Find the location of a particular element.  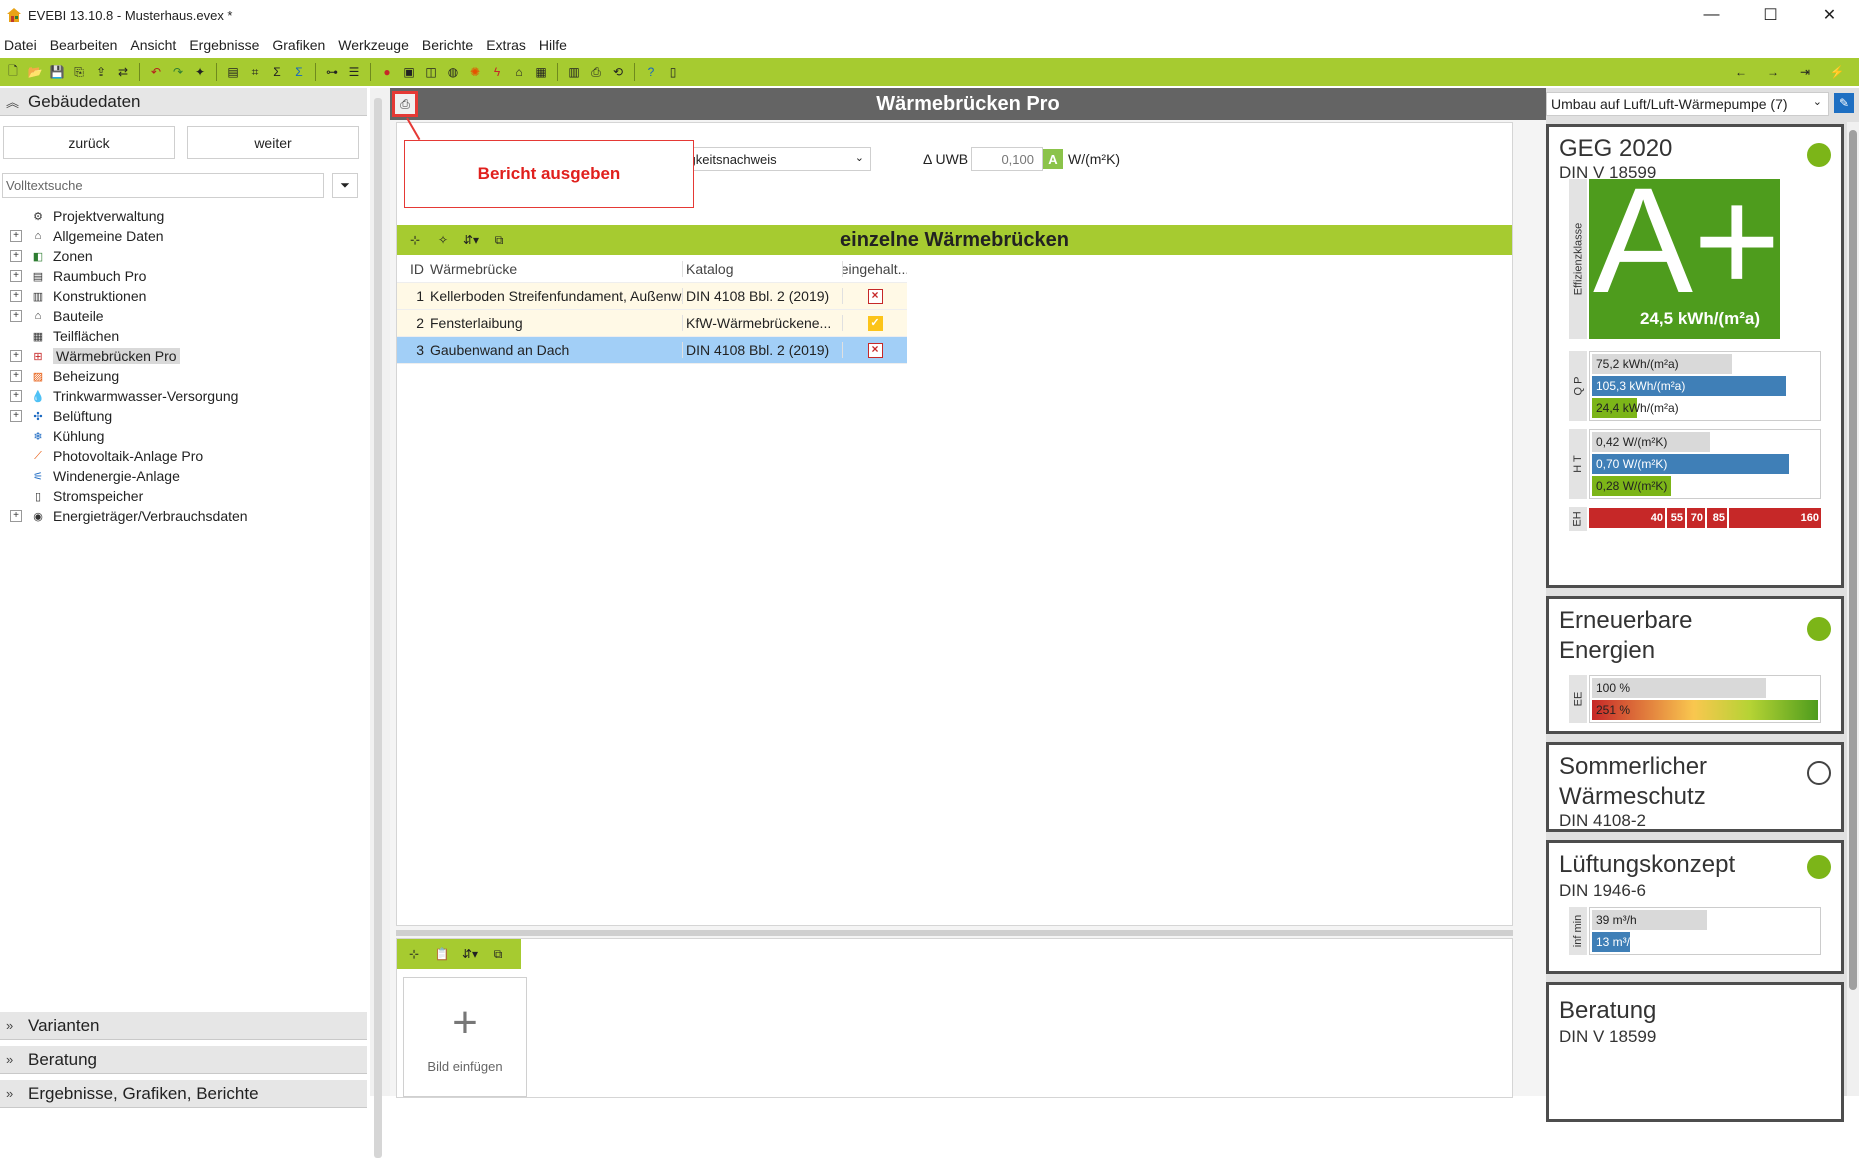

export-icon: ⇄ is located at coordinates (123, 72).